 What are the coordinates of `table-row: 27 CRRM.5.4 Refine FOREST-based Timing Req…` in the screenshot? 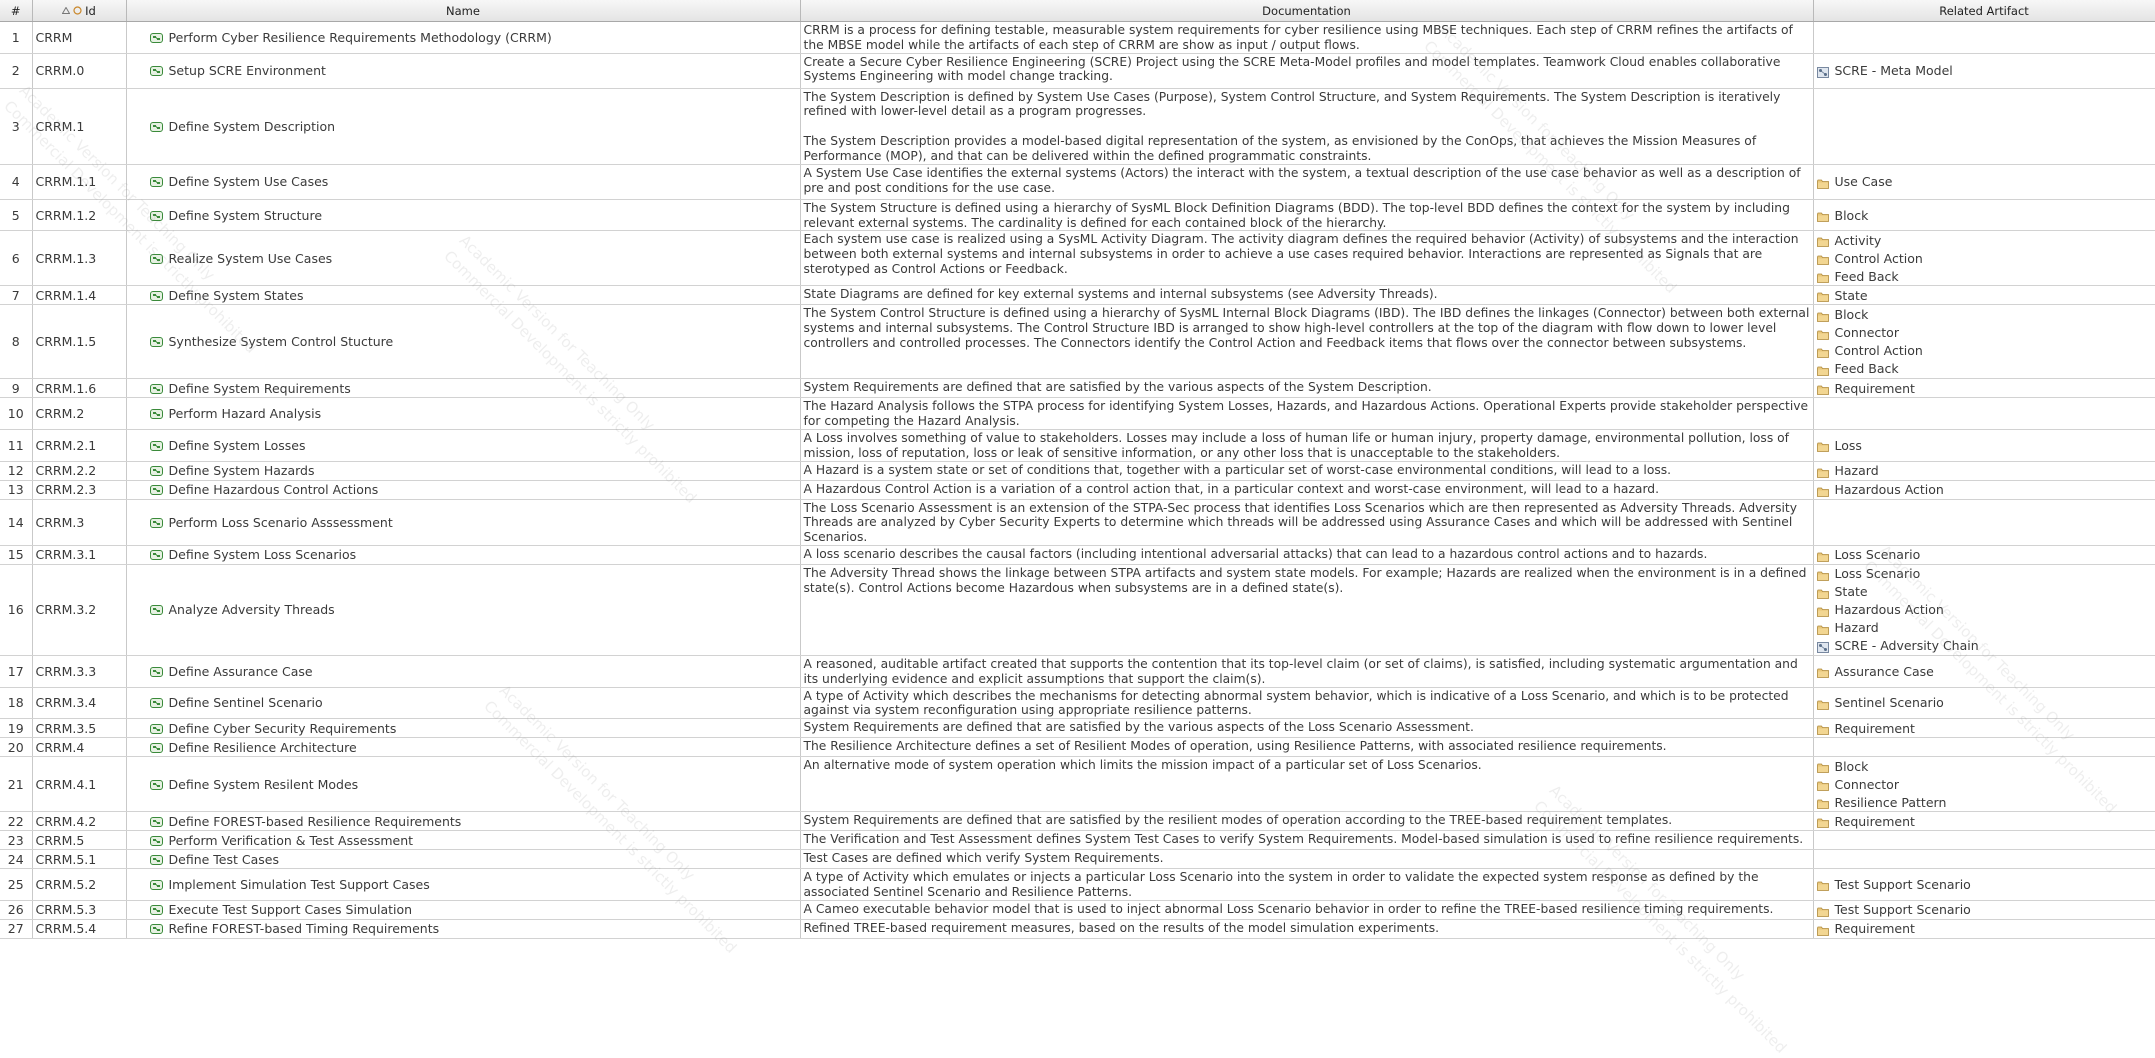 It's located at (1077, 929).